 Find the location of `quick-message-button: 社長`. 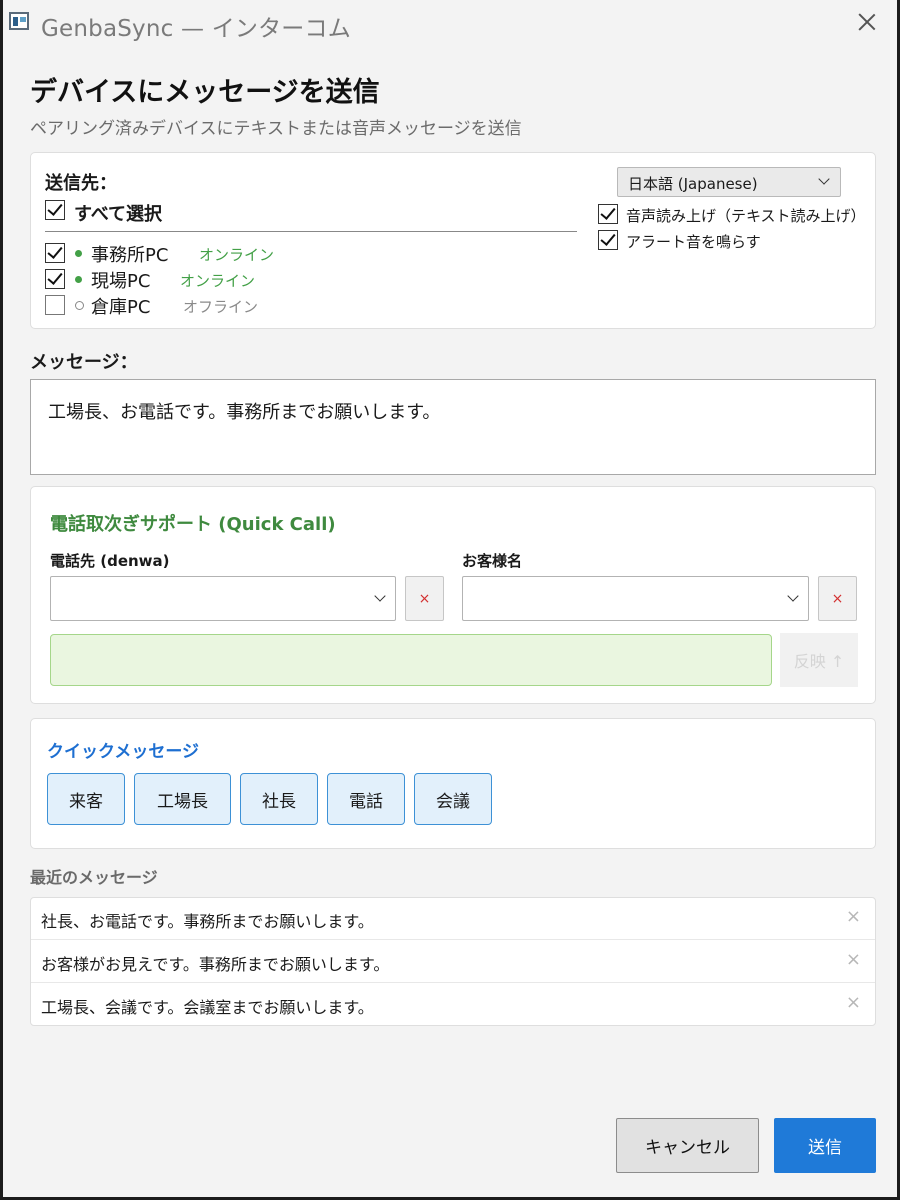

quick-message-button: 社長 is located at coordinates (279, 799).